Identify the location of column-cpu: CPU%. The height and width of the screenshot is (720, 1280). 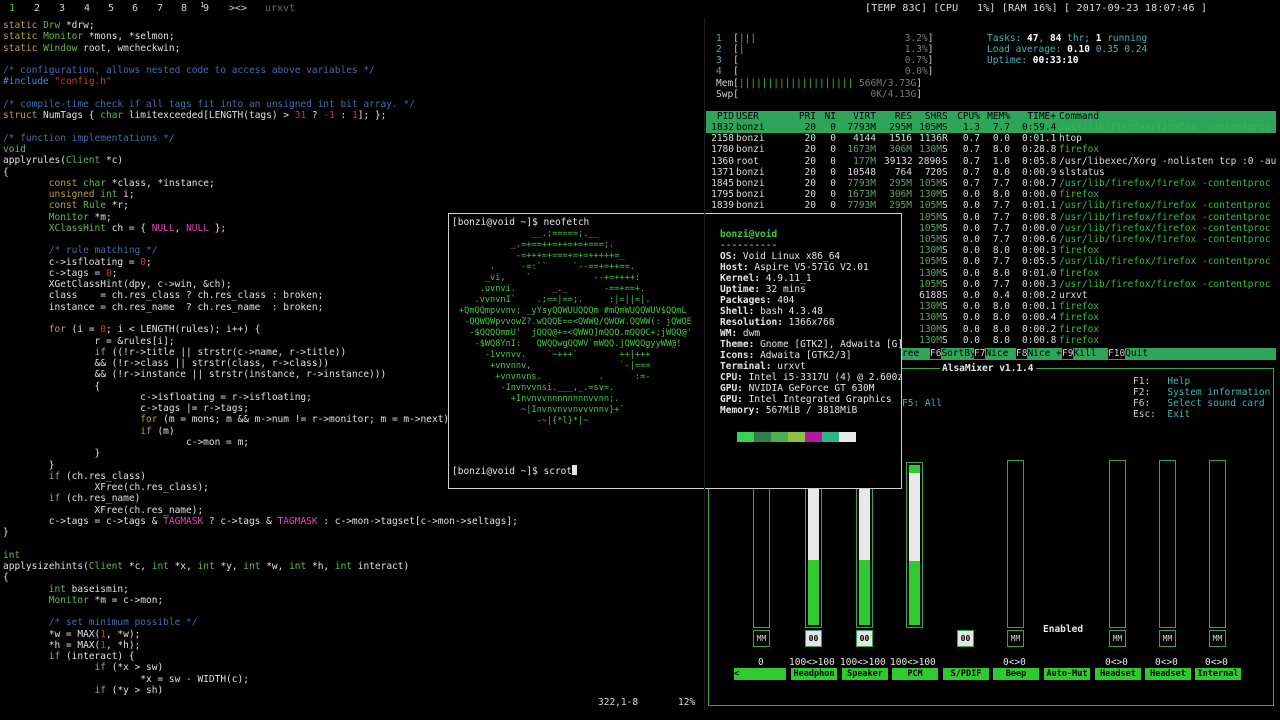
(967, 116).